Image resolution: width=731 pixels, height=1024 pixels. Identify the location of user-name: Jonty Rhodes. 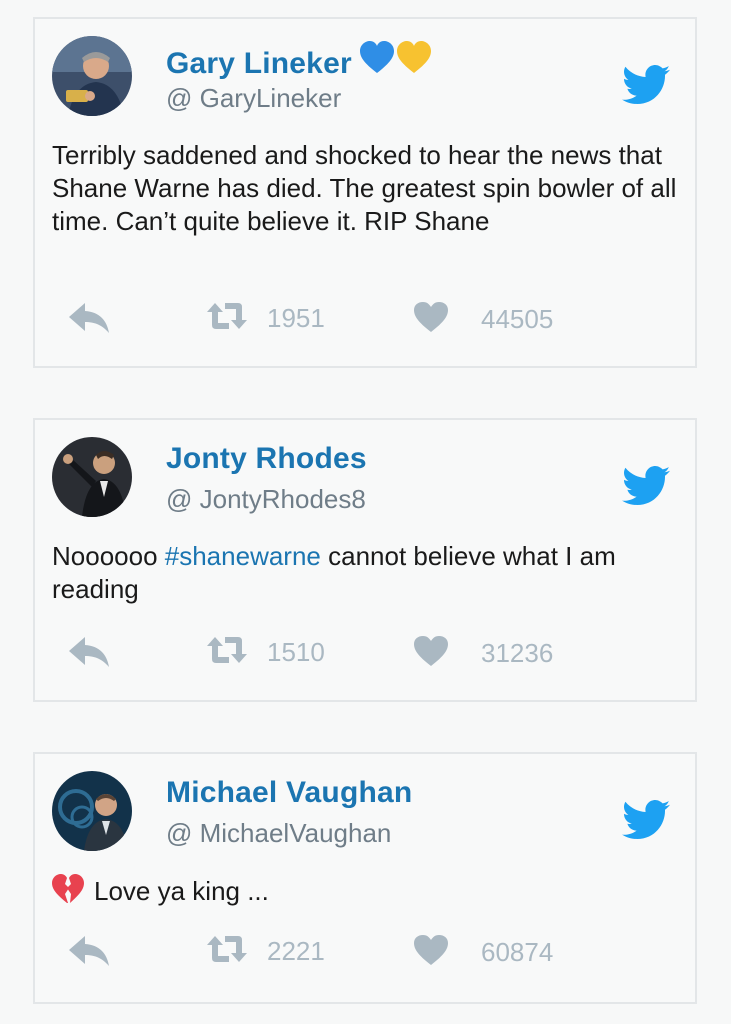
(266, 459).